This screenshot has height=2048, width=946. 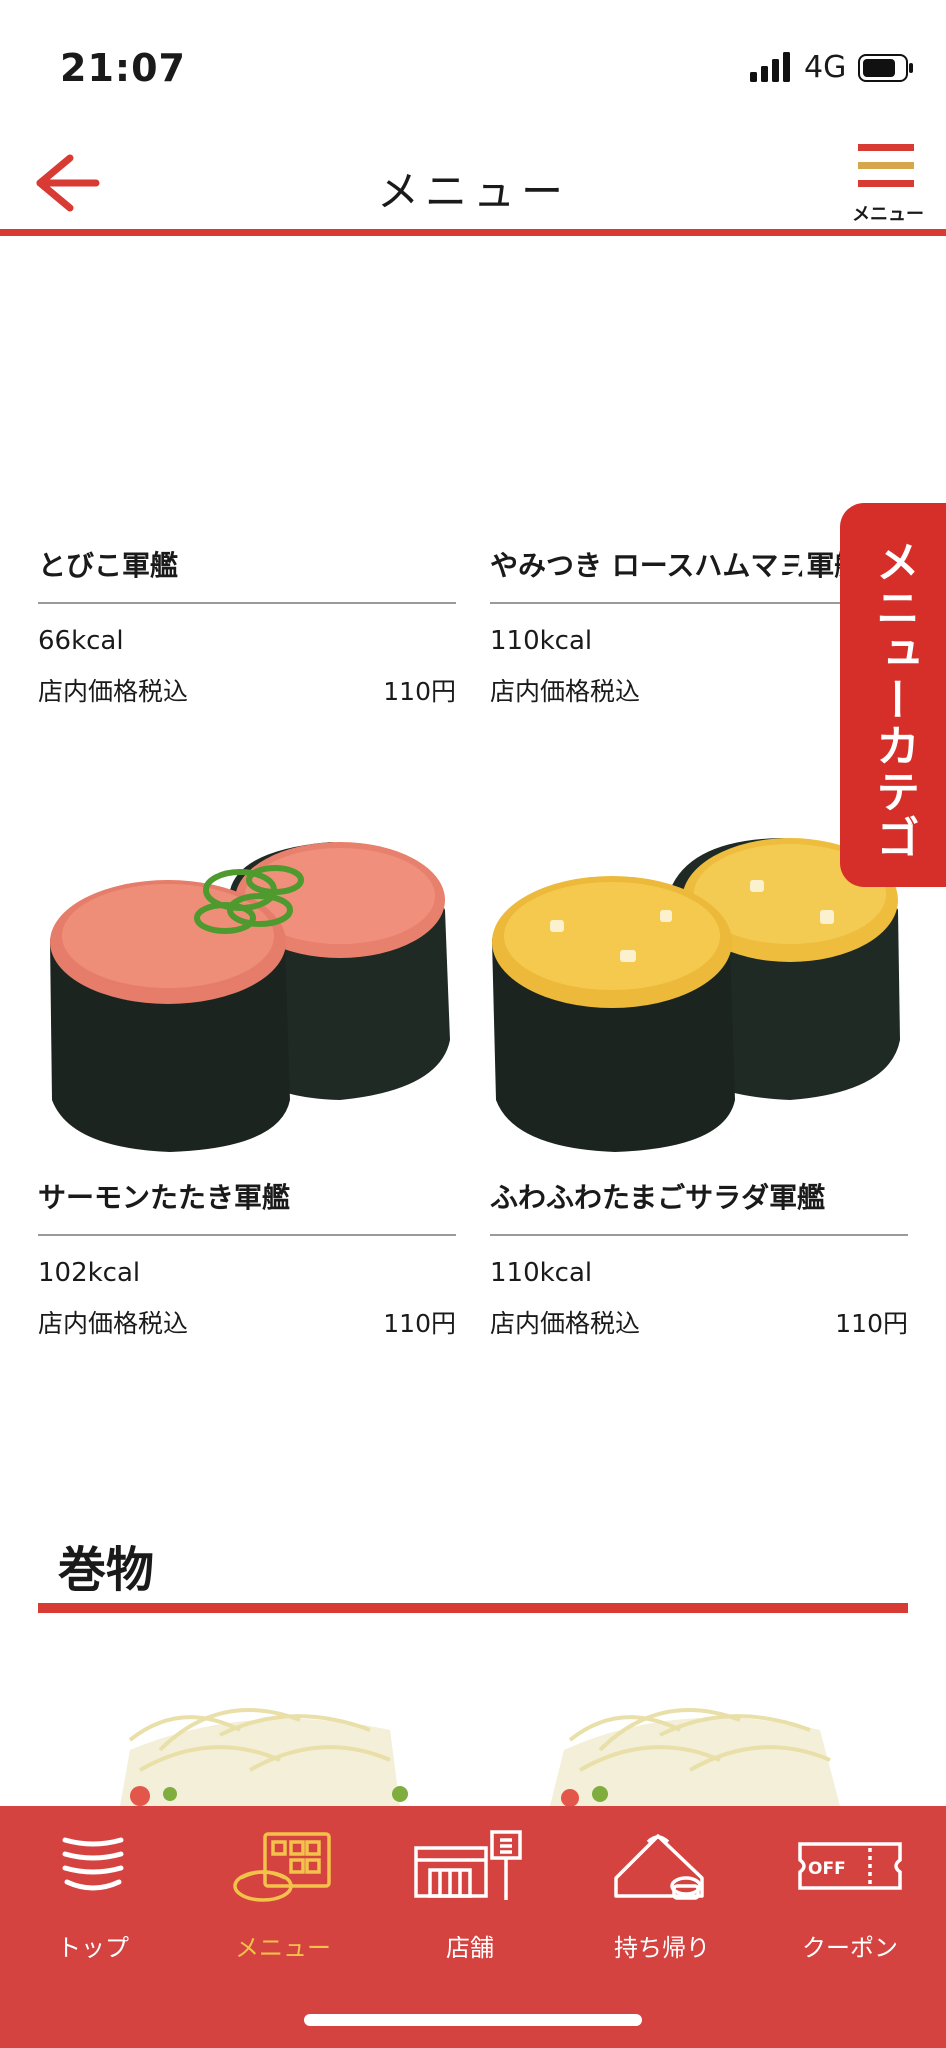 I want to click on status-bar: 21:07 4G, so click(x=473, y=65).